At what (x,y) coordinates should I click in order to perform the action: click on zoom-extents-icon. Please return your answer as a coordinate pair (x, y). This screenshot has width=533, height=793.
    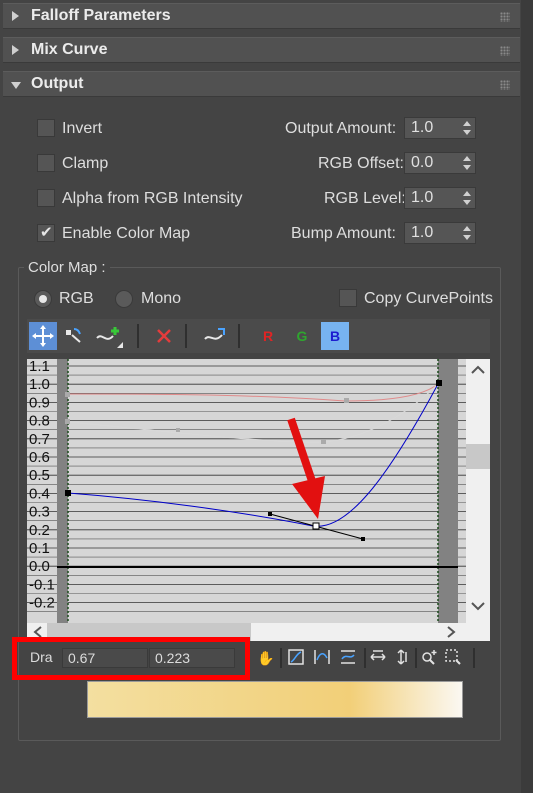
    Looking at the image, I should click on (296, 658).